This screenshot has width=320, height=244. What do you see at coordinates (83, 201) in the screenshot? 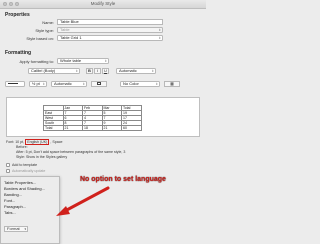
I see `annotation-arrow-icon` at bounding box center [83, 201].